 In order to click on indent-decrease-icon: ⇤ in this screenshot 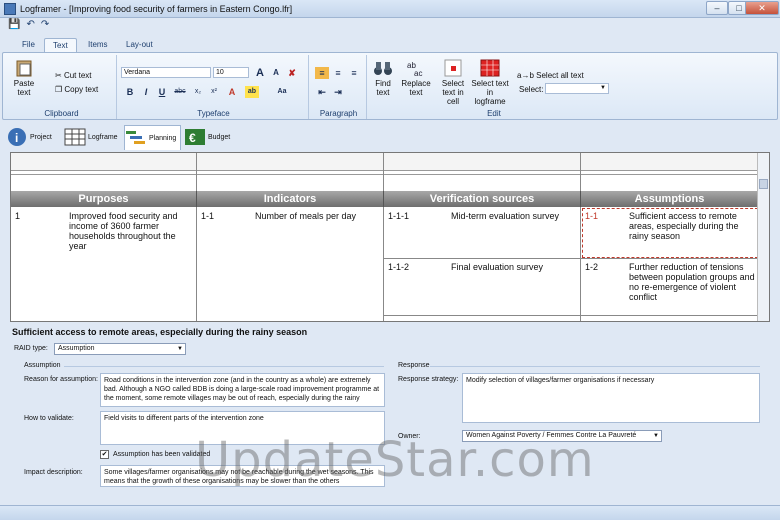, I will do `click(322, 92)`.